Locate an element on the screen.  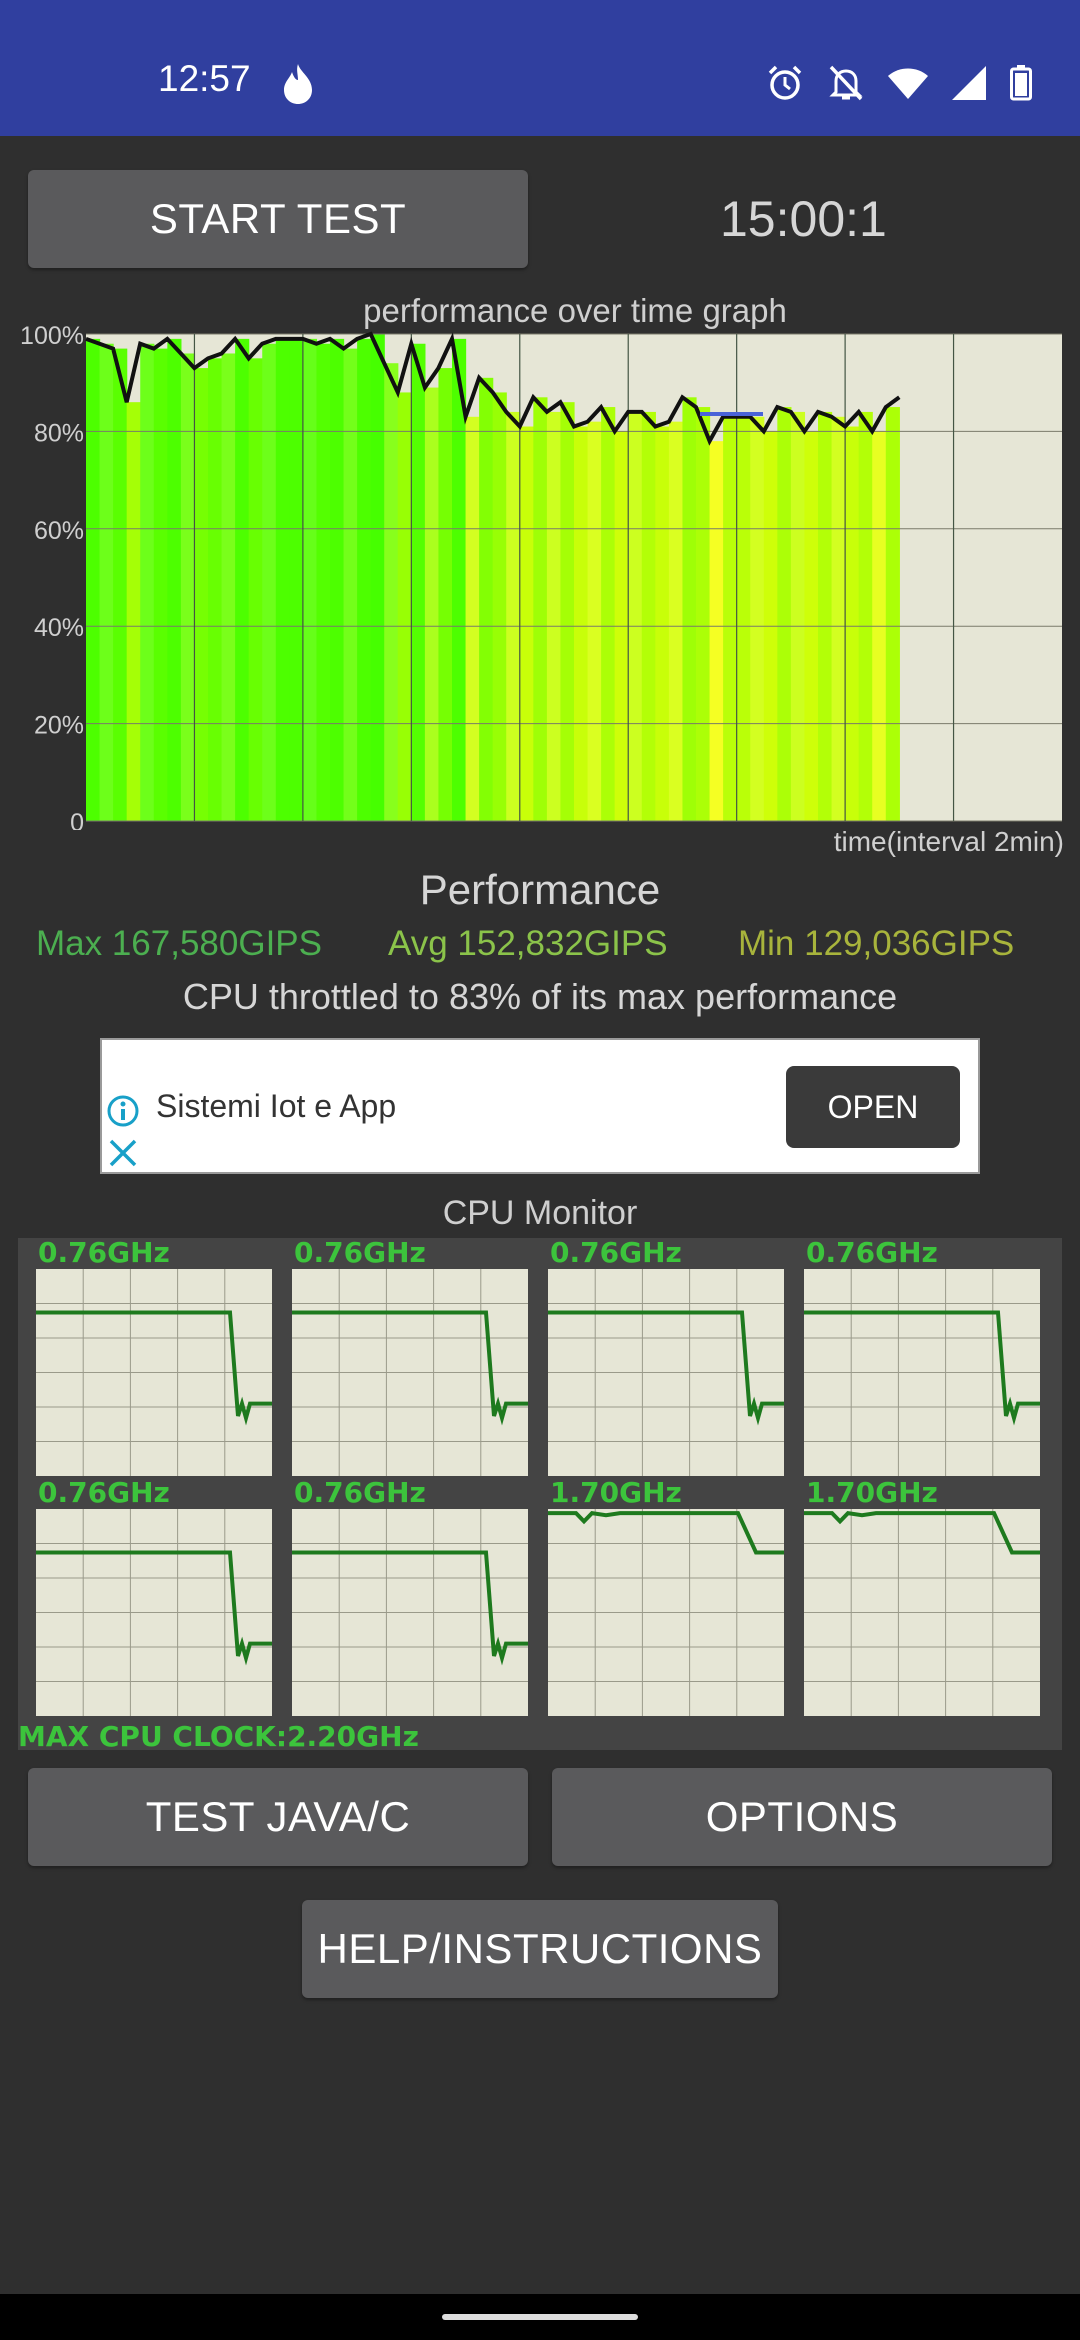
y-tick-label: 20% is located at coordinates (59, 726).